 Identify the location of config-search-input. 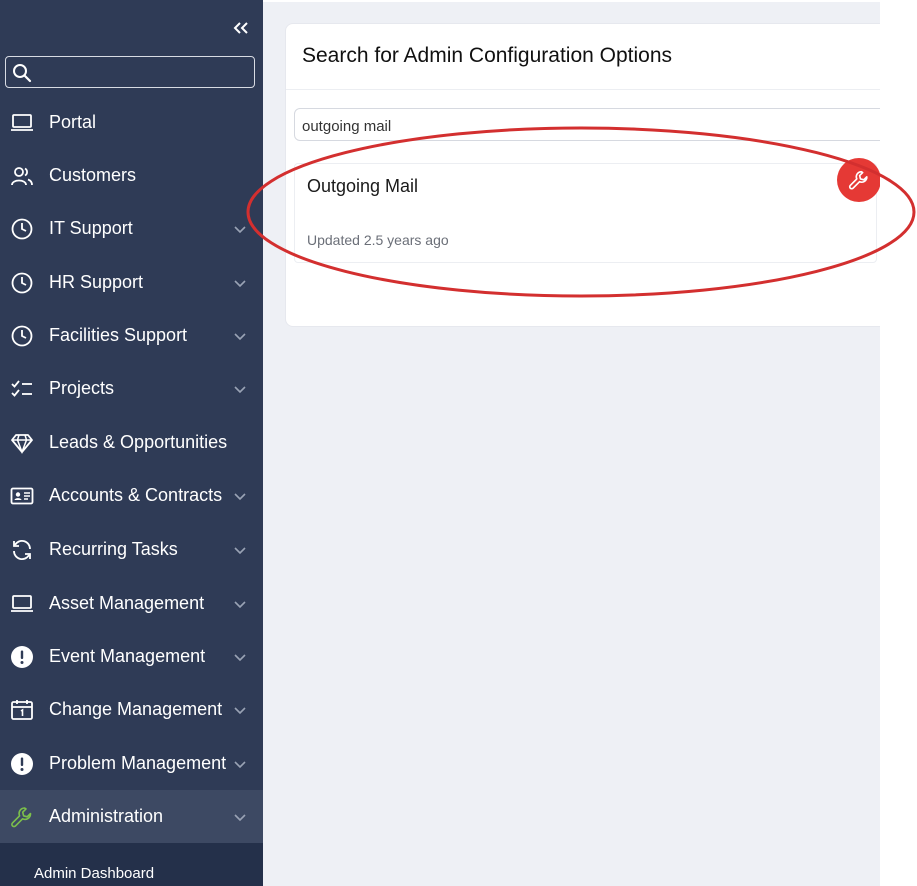
(592, 126).